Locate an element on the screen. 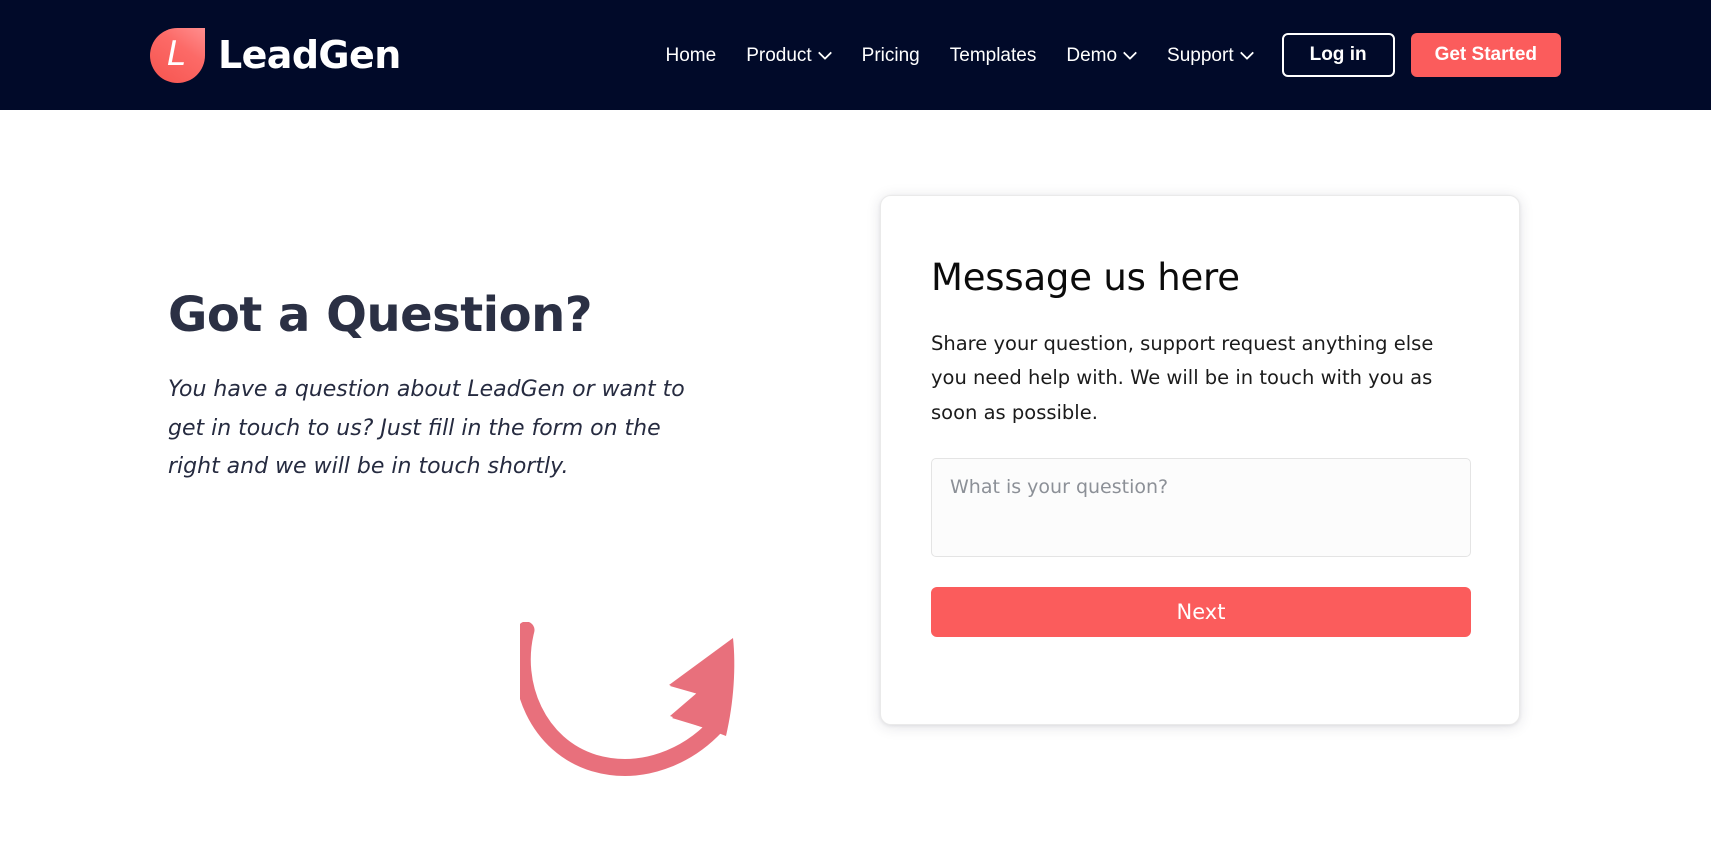  nav-item-product: Product is located at coordinates (788, 55).